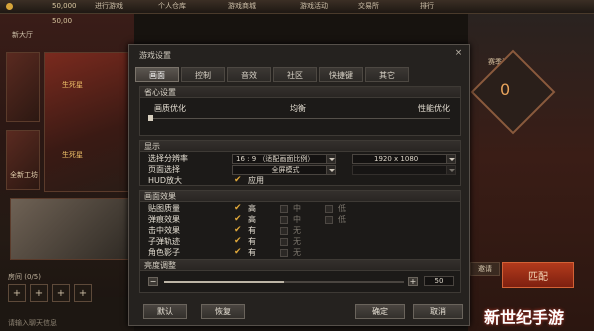  Describe the element at coordinates (252, 208) in the screenshot. I see `texture-high-label: 高` at that location.